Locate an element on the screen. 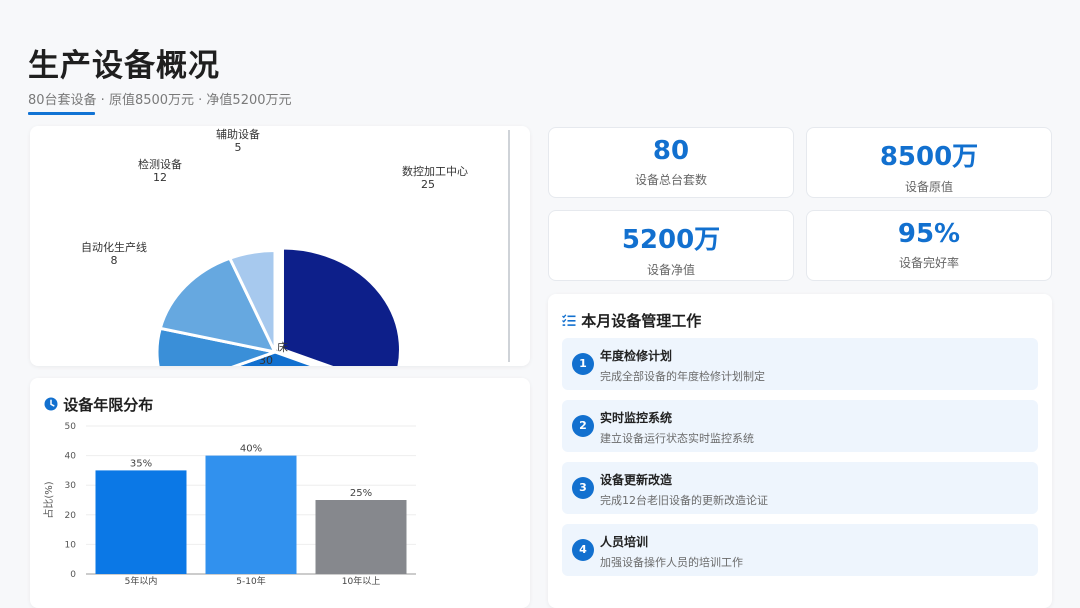 The image size is (1080, 608). step-badge: 1 is located at coordinates (583, 364).